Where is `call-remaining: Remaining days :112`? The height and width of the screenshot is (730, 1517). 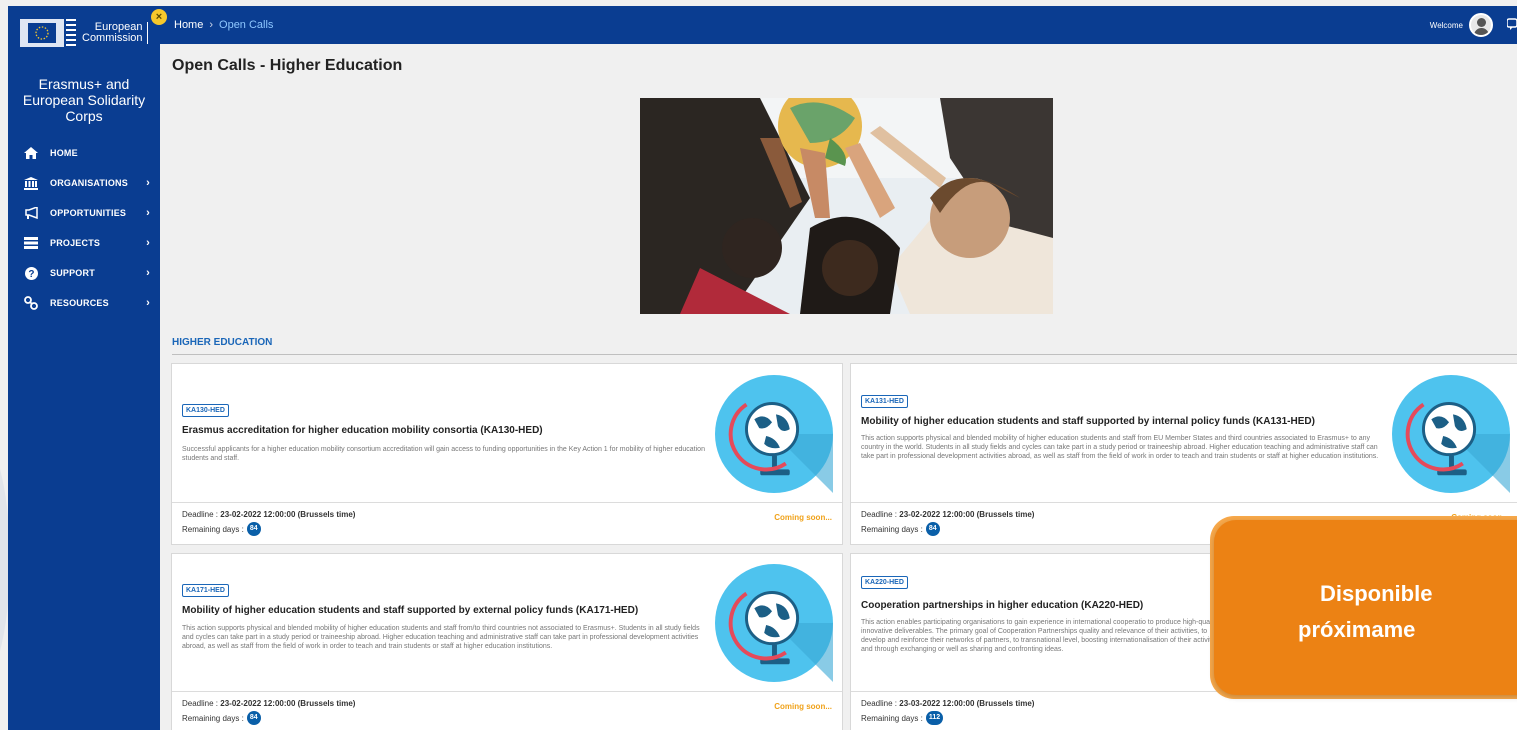 call-remaining: Remaining days :112 is located at coordinates (902, 718).